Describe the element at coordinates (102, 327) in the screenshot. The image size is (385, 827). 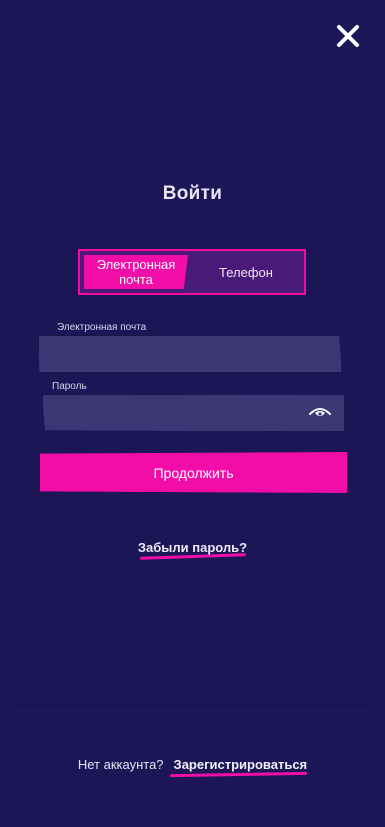
I see `email-field-label: Электронная почта` at that location.